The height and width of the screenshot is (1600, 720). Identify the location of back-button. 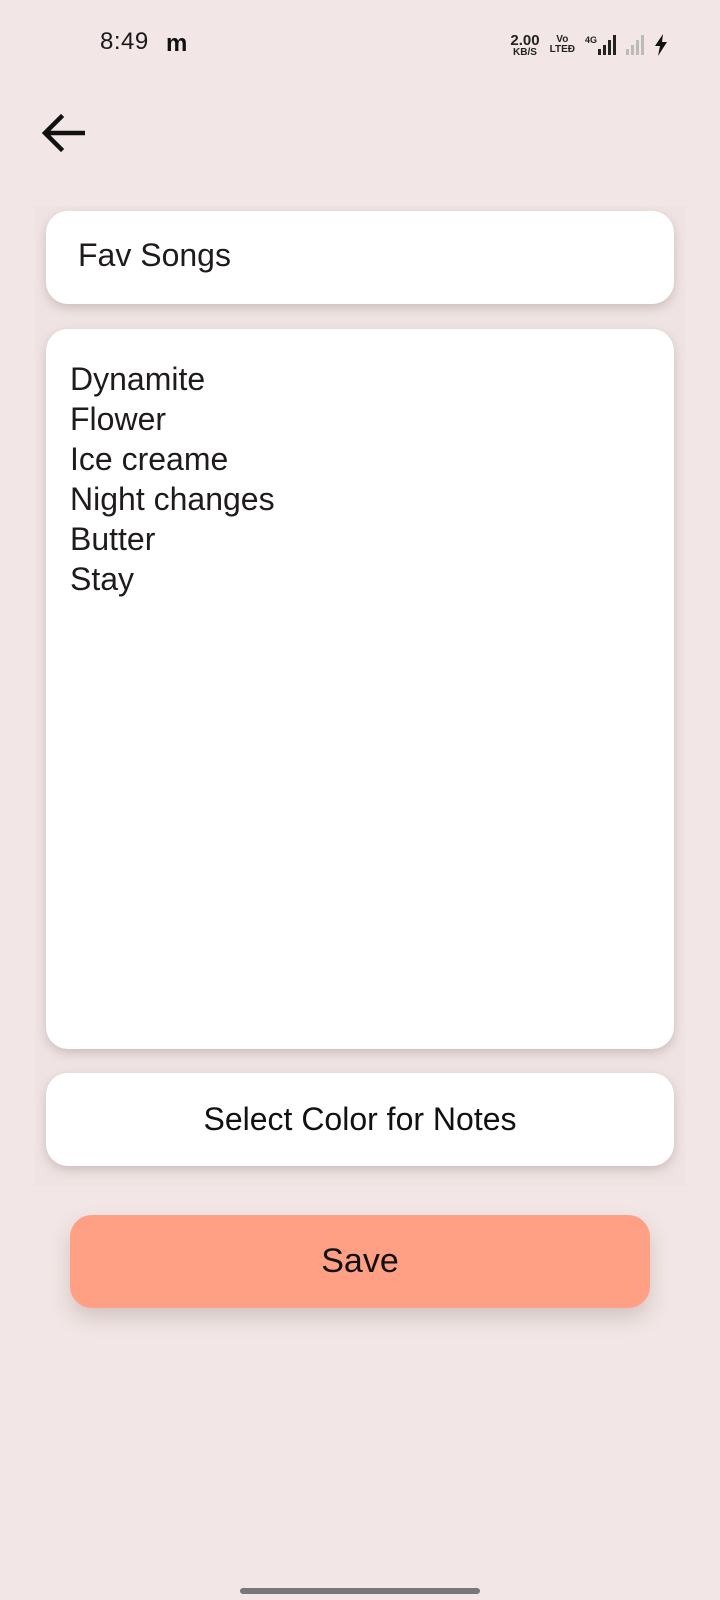
(63, 133).